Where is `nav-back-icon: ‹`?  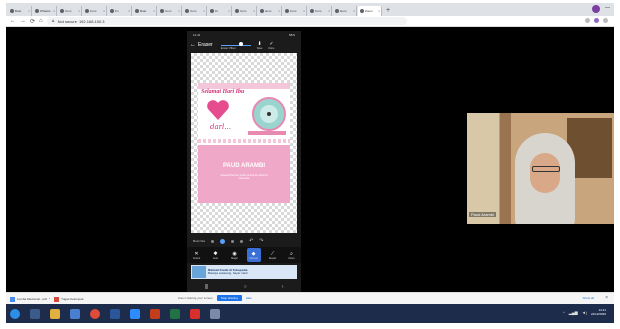 nav-back-icon: ‹ is located at coordinates (283, 287).